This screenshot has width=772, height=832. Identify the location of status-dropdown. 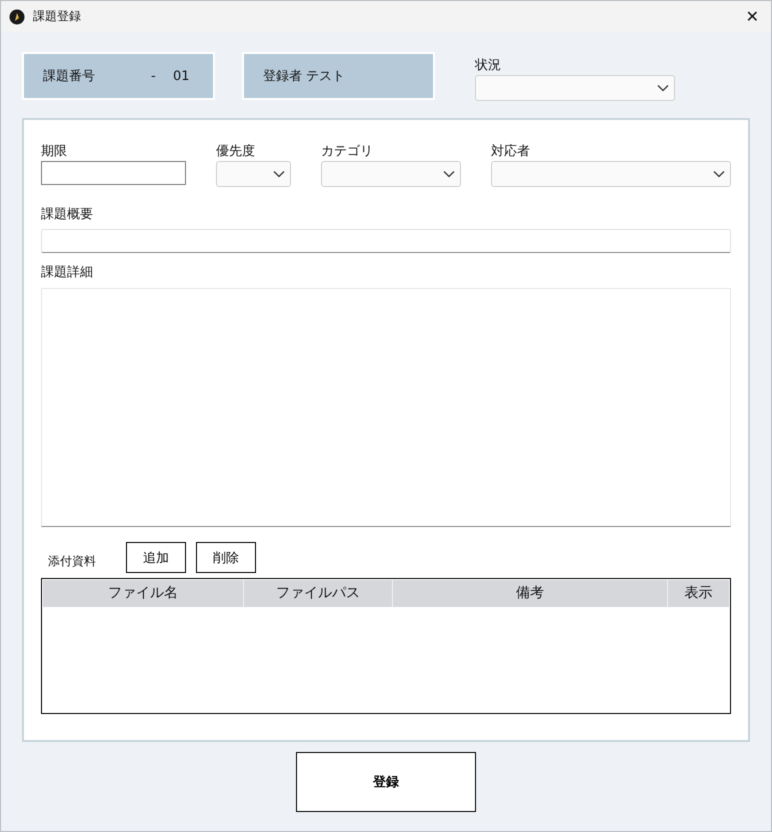
(575, 88).